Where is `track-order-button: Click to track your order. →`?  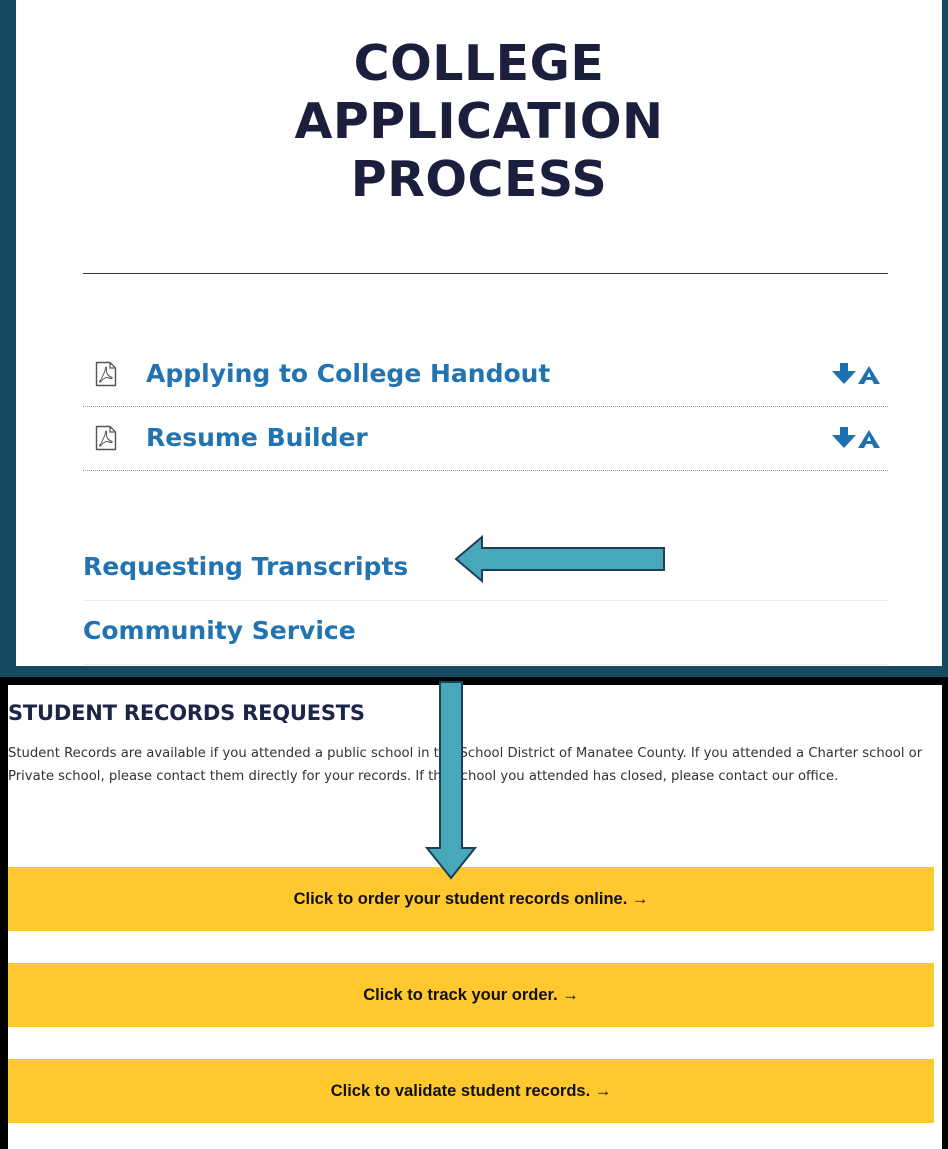 track-order-button: Click to track your order. → is located at coordinates (471, 995).